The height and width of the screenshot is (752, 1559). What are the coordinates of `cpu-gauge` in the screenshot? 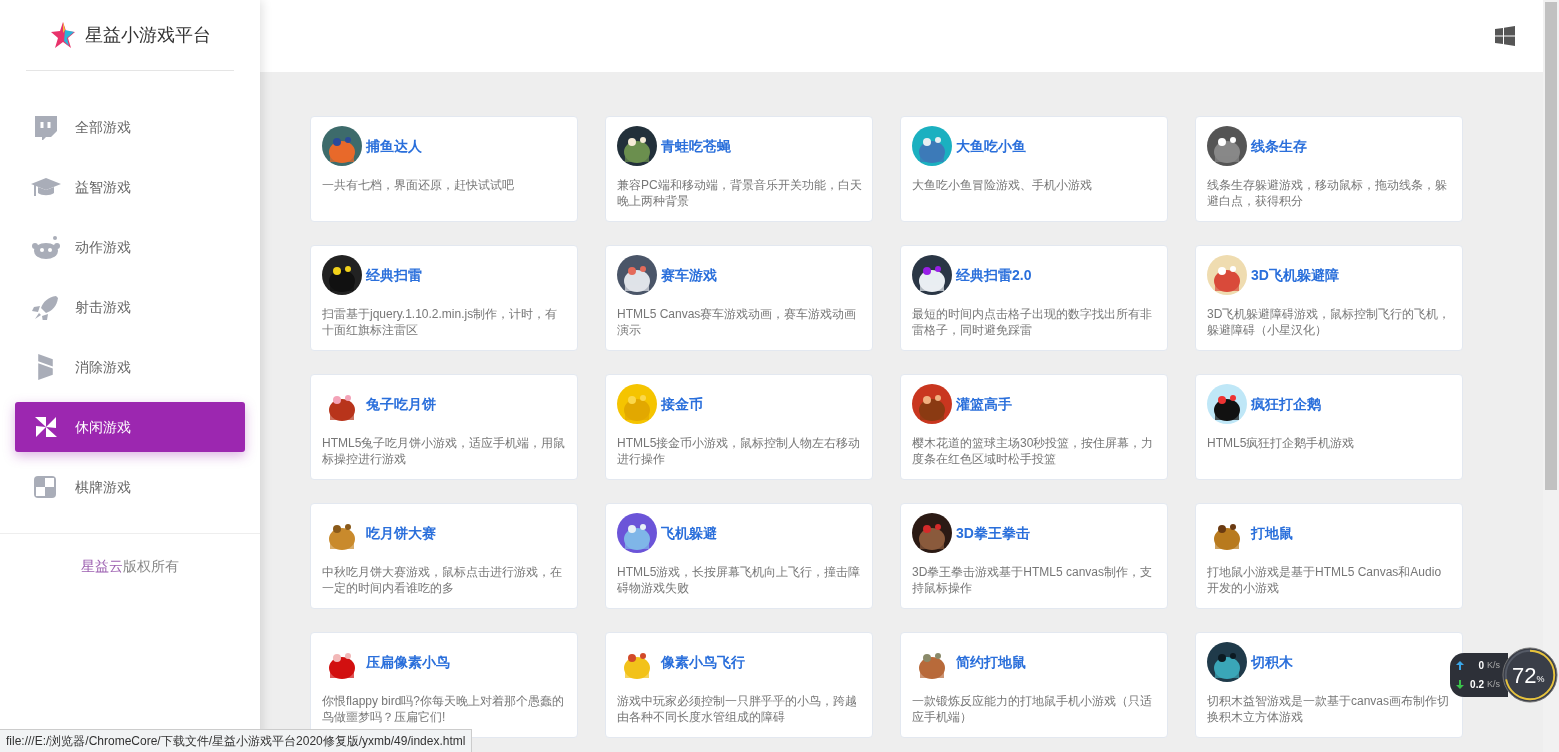 It's located at (1530, 675).